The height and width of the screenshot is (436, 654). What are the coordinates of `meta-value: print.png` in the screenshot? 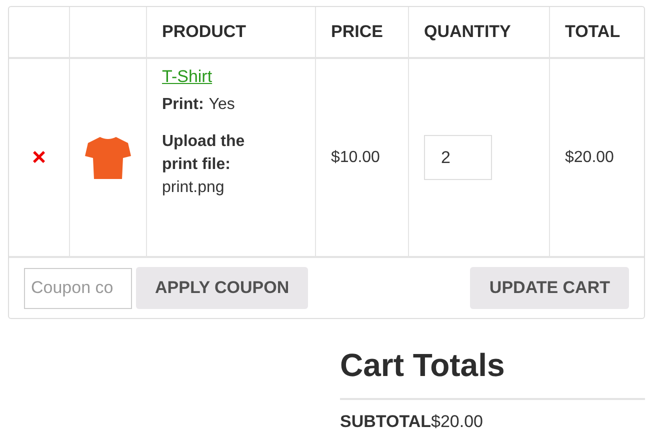 It's located at (194, 188).